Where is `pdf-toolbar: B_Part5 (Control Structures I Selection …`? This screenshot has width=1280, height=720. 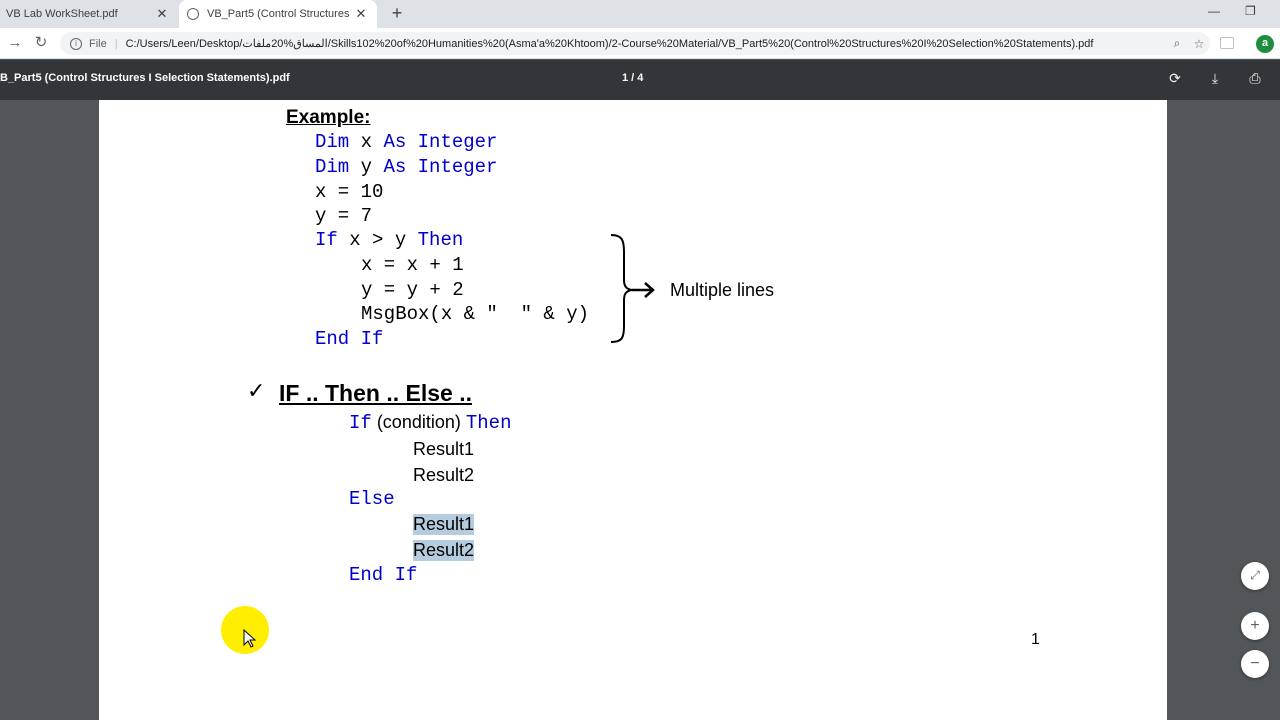 pdf-toolbar: B_Part5 (Control Structures I Selection … is located at coordinates (640, 80).